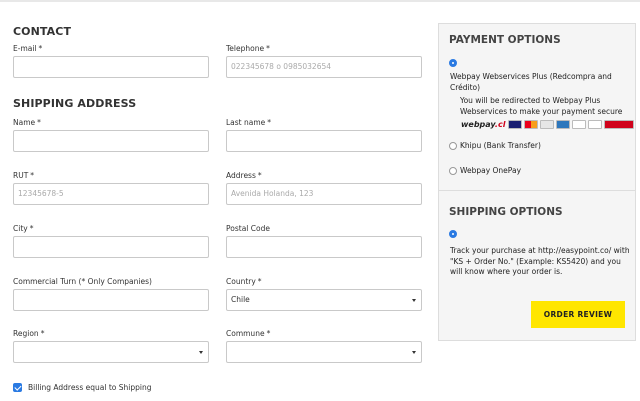 This screenshot has height=401, width=640. Describe the element at coordinates (324, 194) in the screenshot. I see `address-field: Avenida Holanda, 123` at that location.